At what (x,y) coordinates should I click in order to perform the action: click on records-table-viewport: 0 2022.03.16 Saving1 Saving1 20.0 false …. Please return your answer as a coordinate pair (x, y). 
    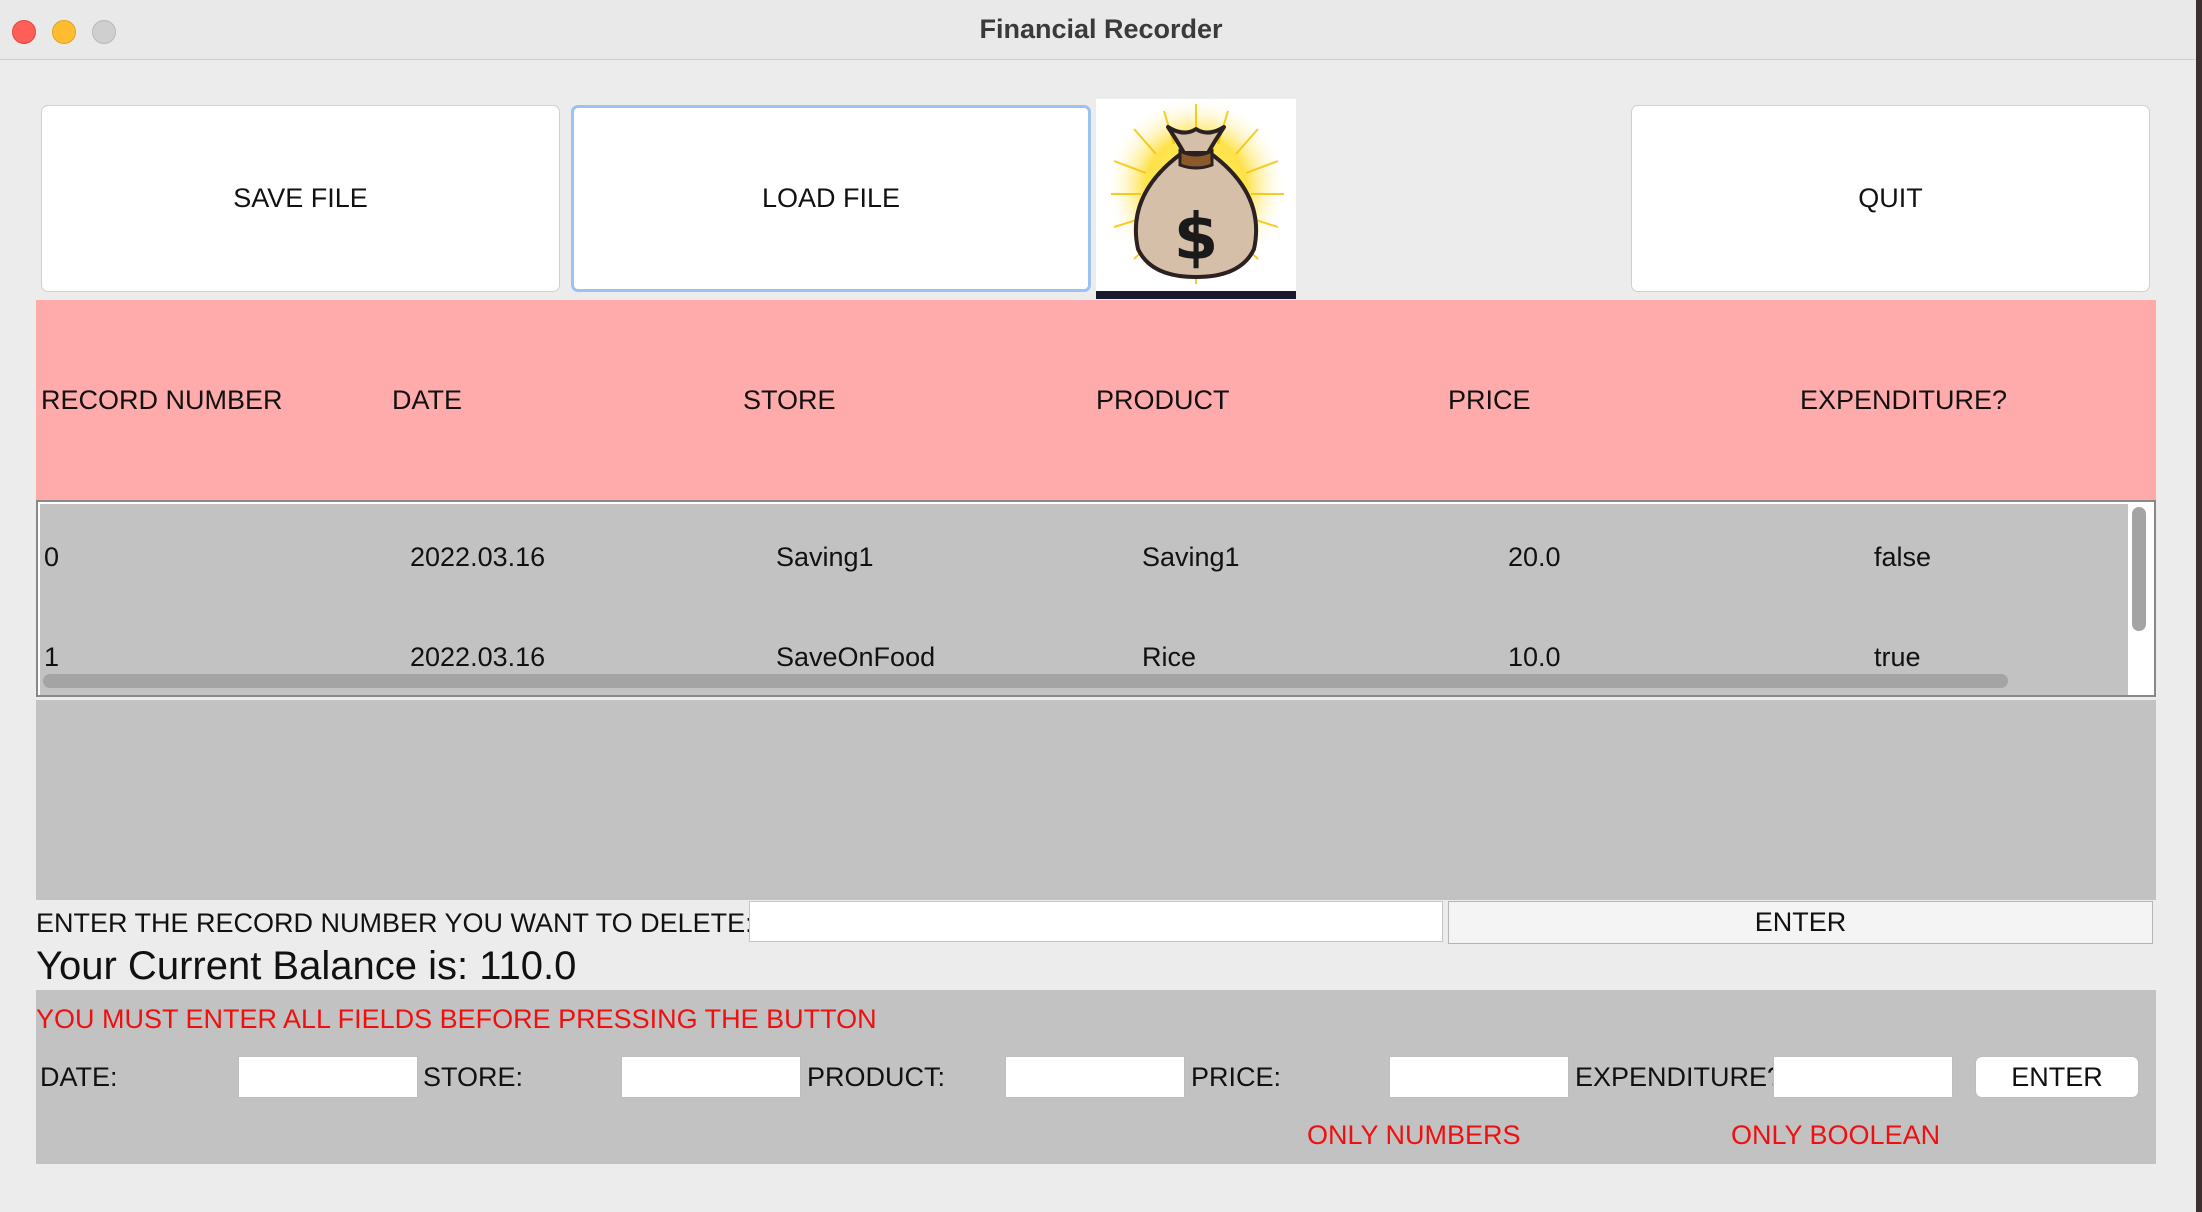
    Looking at the image, I should click on (1084, 599).